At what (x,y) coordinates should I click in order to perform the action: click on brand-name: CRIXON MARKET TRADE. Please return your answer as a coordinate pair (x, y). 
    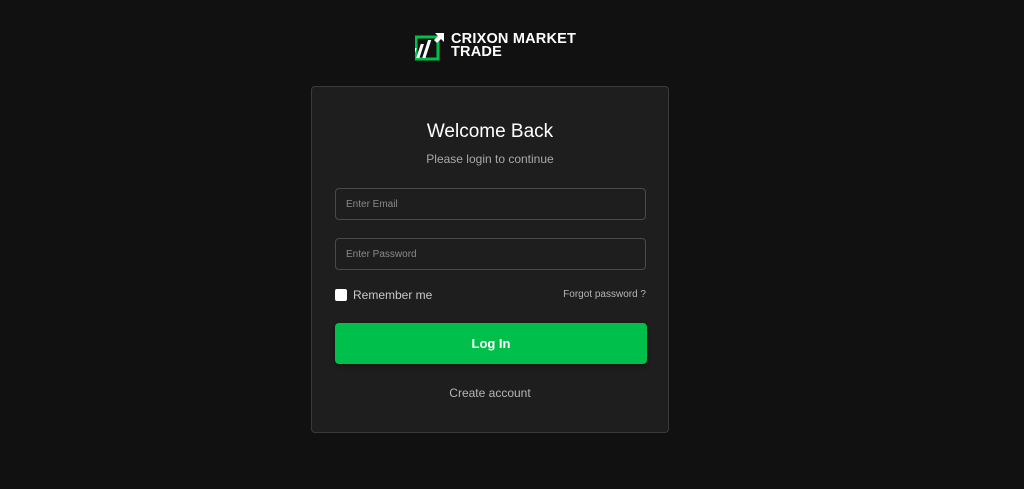
    Looking at the image, I should click on (513, 46).